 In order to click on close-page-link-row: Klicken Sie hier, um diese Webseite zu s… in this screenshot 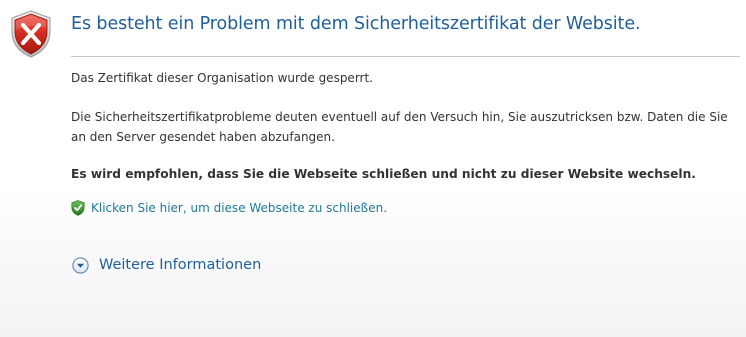, I will do `click(229, 208)`.